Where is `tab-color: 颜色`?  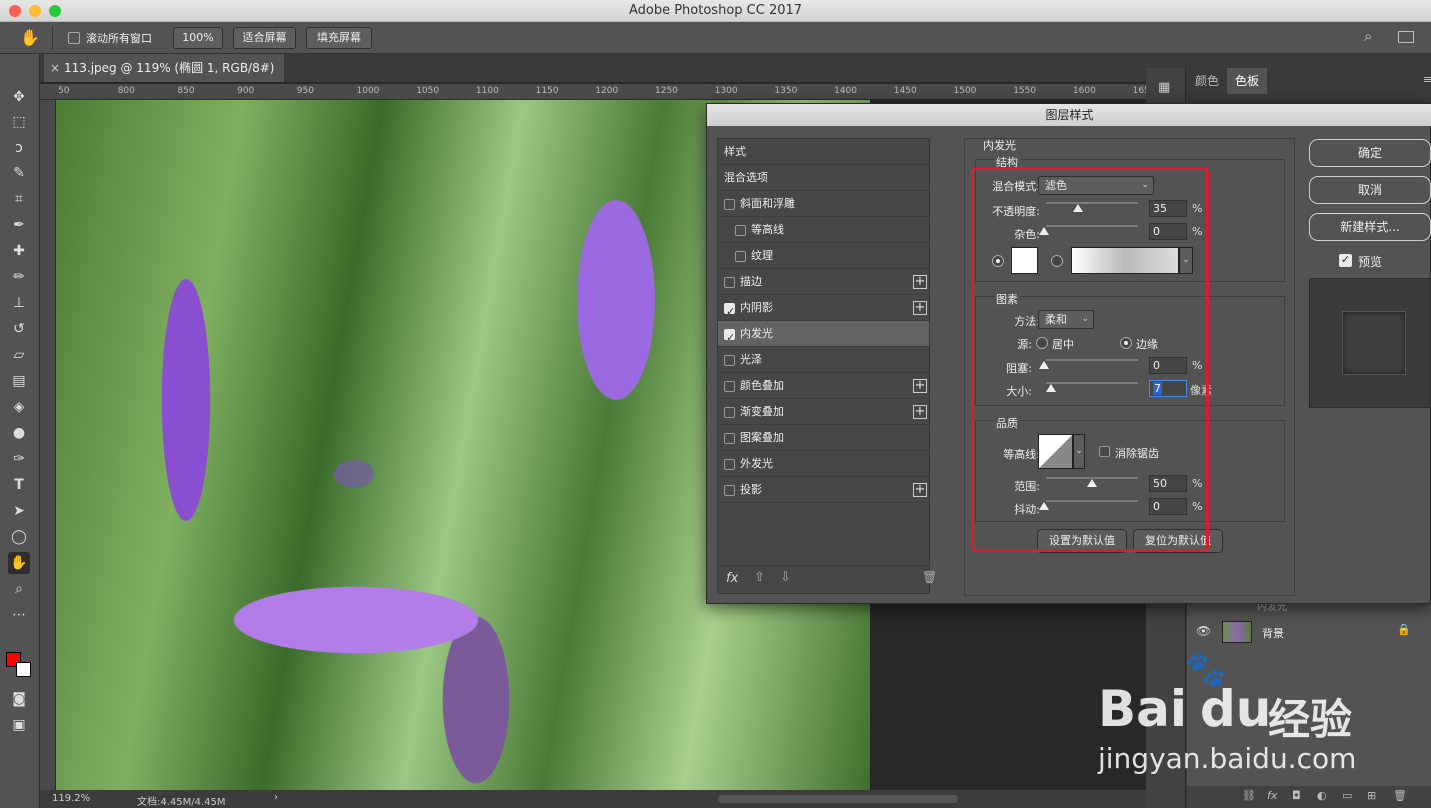 tab-color: 颜色 is located at coordinates (1207, 81).